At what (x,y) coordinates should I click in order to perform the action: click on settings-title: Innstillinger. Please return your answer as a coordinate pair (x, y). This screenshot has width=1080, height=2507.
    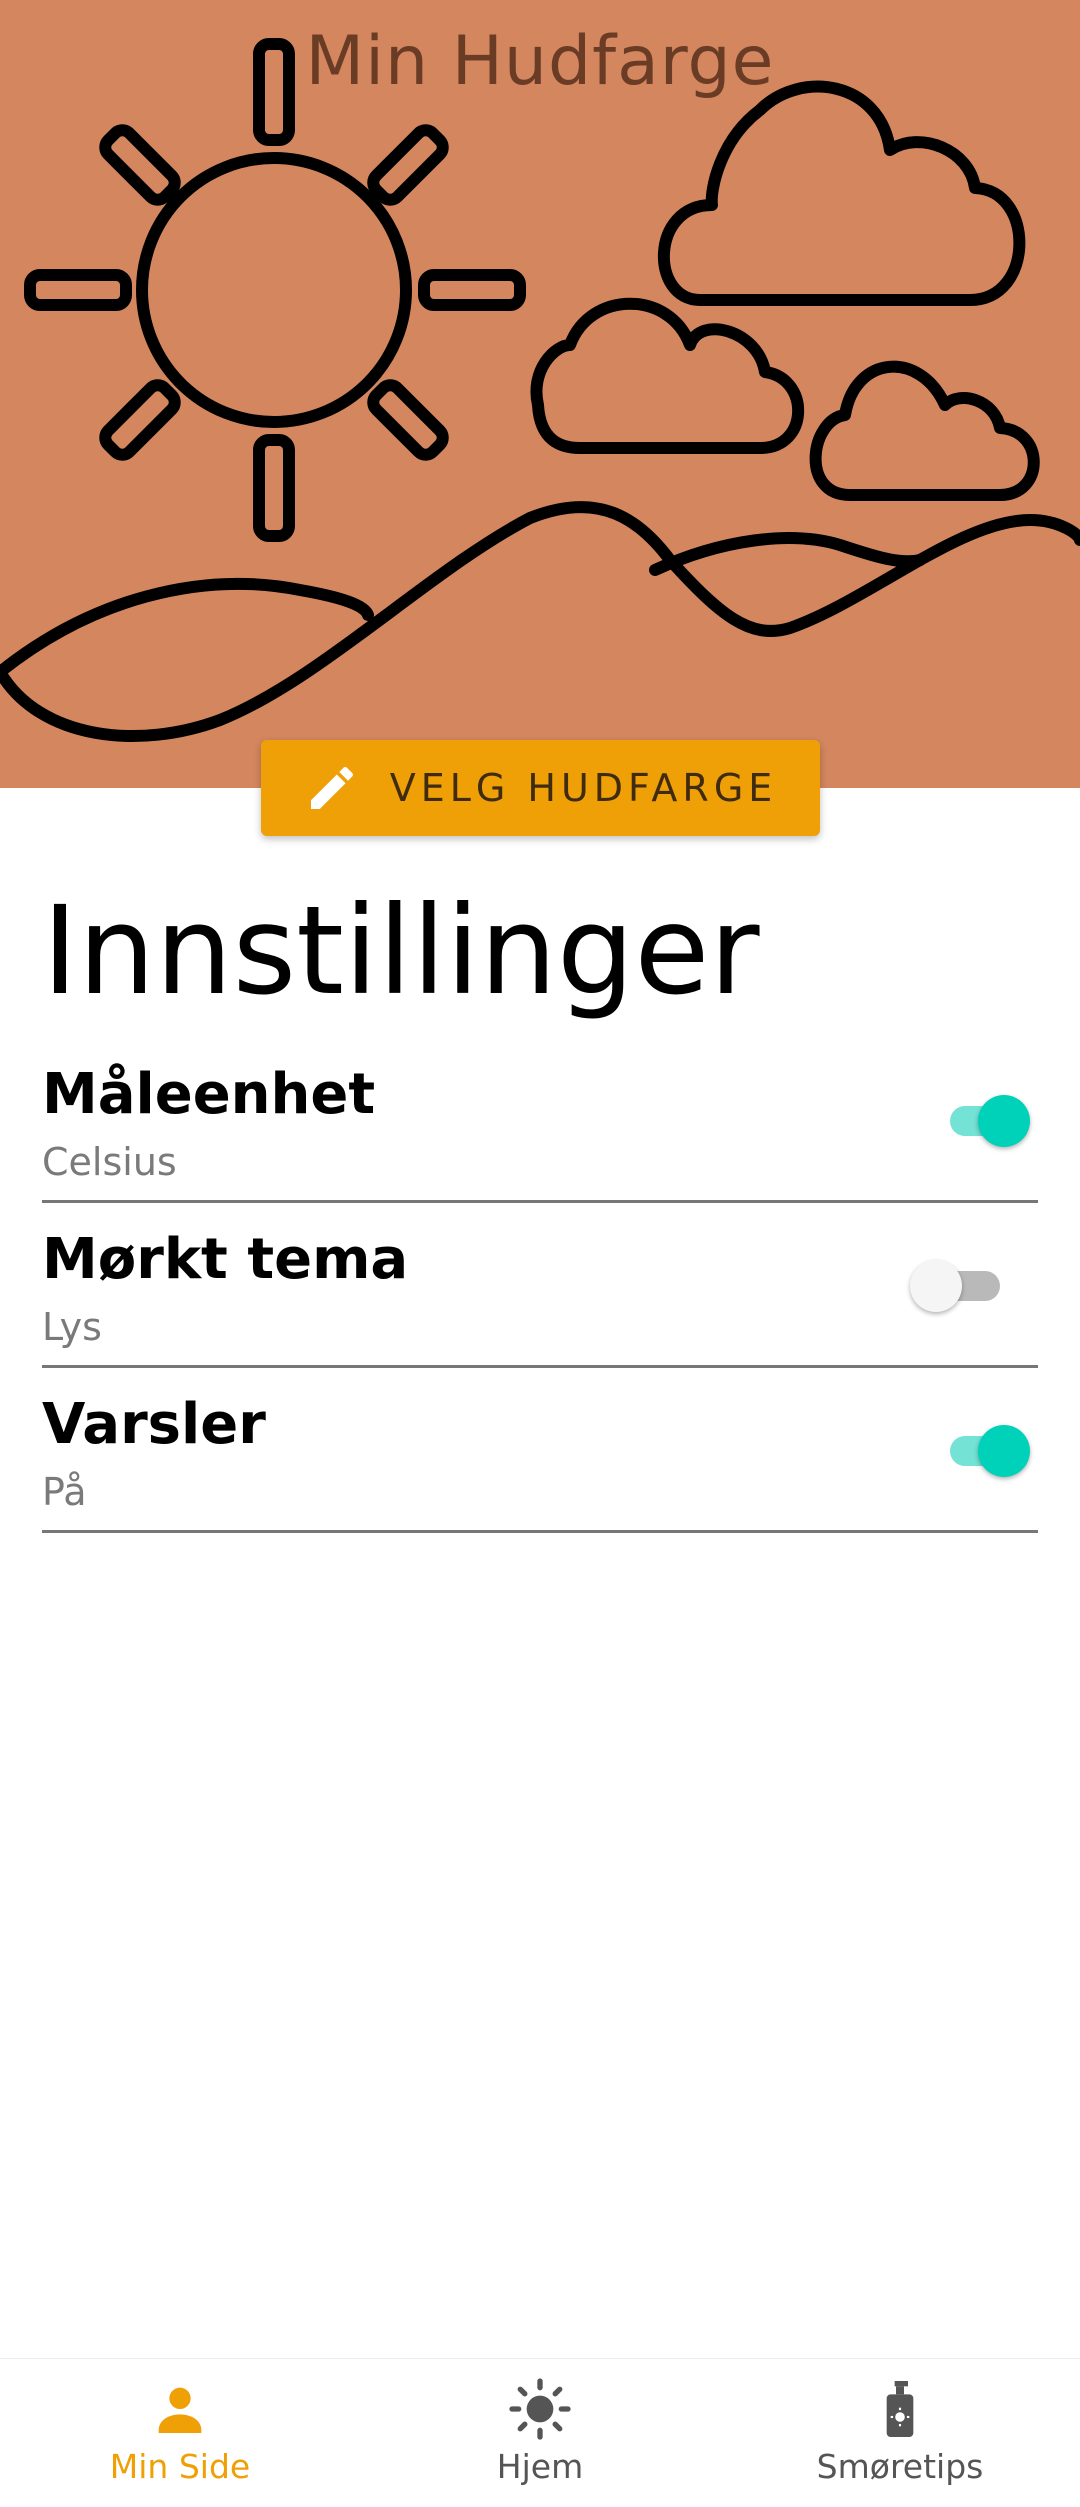
    Looking at the image, I should click on (401, 951).